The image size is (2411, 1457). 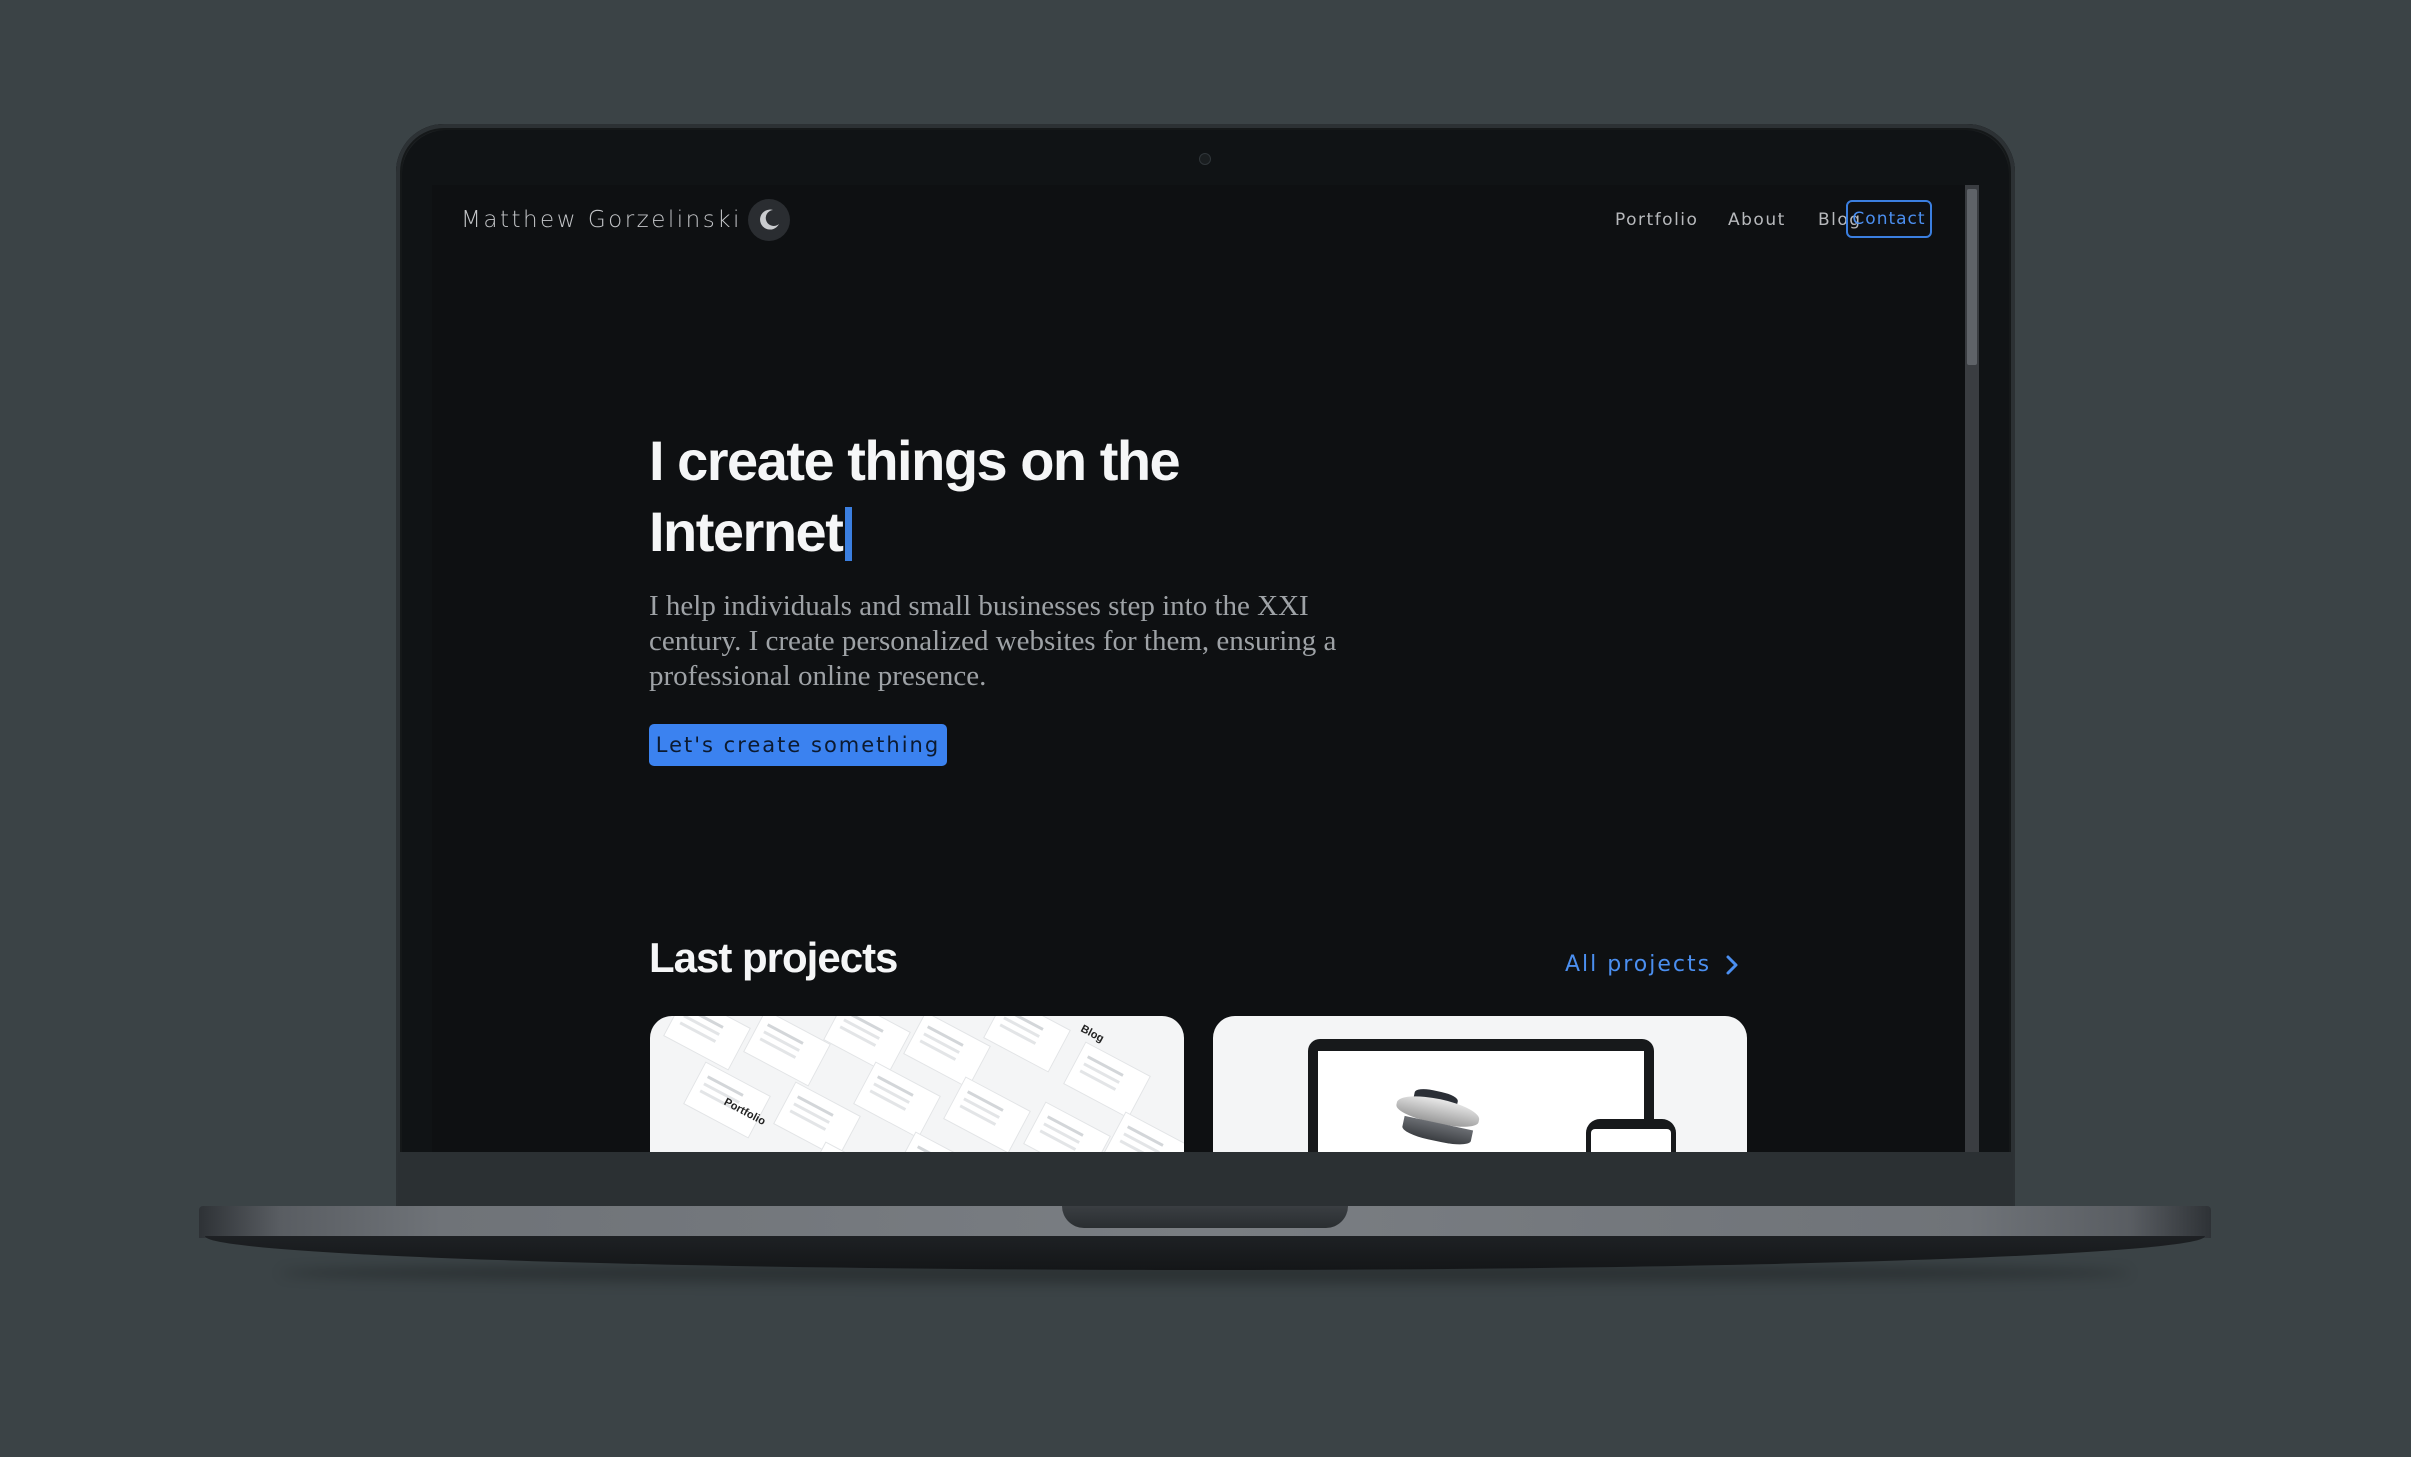 I want to click on scrollbar, so click(x=1972, y=668).